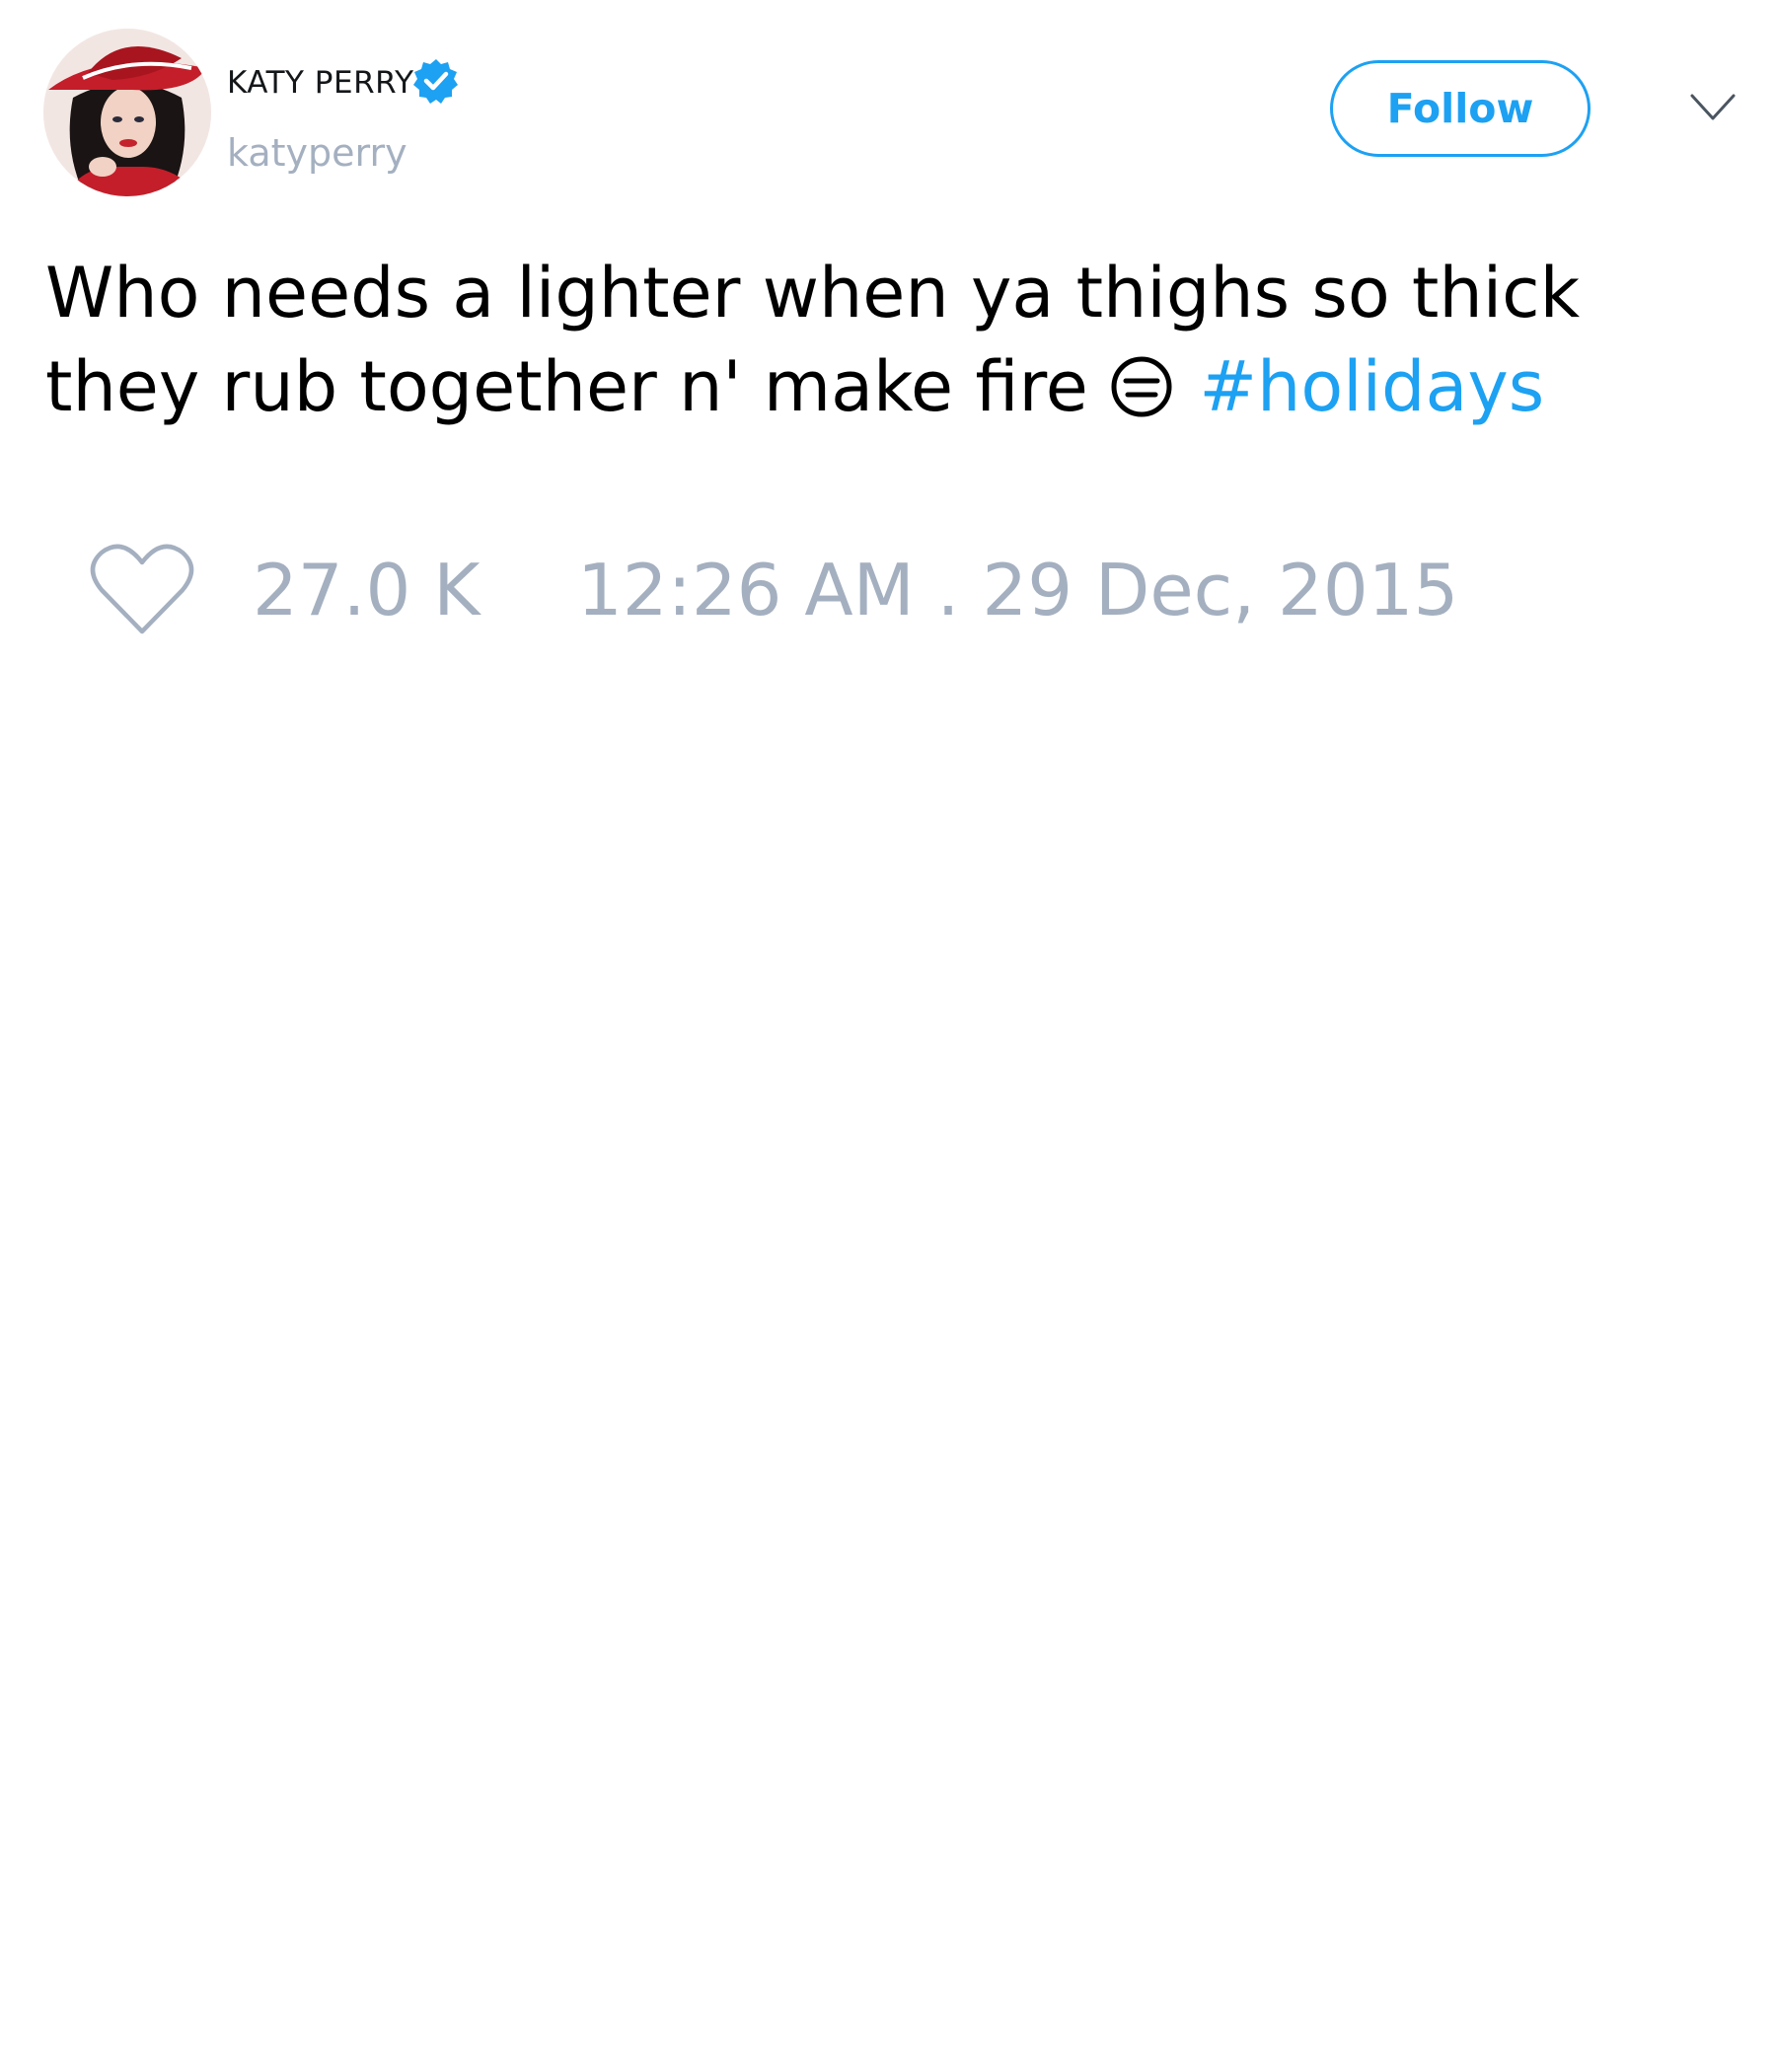 Image resolution: width=1776 pixels, height=2072 pixels. Describe the element at coordinates (142, 589) in the screenshot. I see `heart-icon` at that location.